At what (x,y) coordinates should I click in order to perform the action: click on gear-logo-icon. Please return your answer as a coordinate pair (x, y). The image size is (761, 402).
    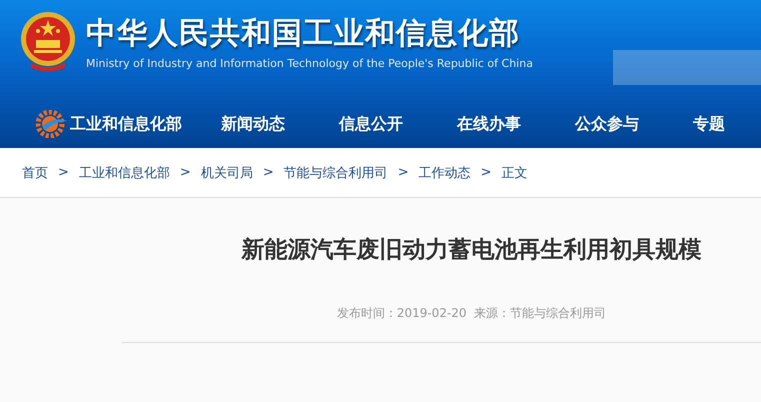
    Looking at the image, I should click on (53, 124).